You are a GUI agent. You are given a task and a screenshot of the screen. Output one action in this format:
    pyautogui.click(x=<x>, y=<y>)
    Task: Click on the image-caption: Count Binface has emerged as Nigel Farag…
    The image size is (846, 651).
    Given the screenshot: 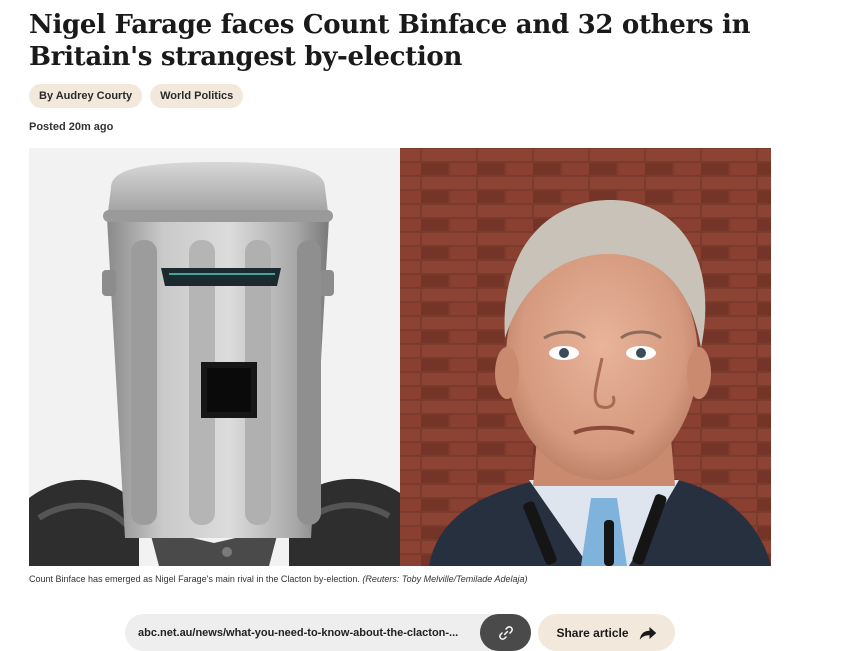 What is the action you would take?
    pyautogui.click(x=278, y=579)
    